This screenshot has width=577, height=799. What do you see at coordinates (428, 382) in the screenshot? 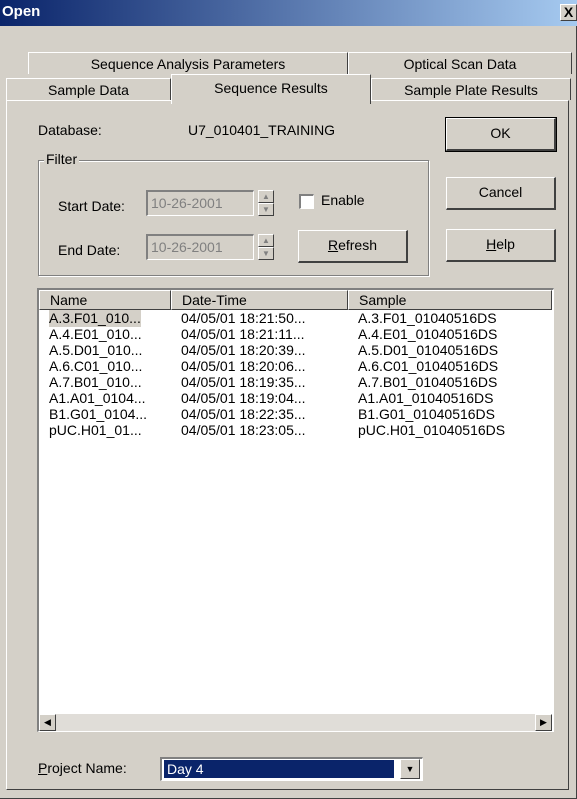
I see `cell-sample: A.7.B01_01040516DS` at bounding box center [428, 382].